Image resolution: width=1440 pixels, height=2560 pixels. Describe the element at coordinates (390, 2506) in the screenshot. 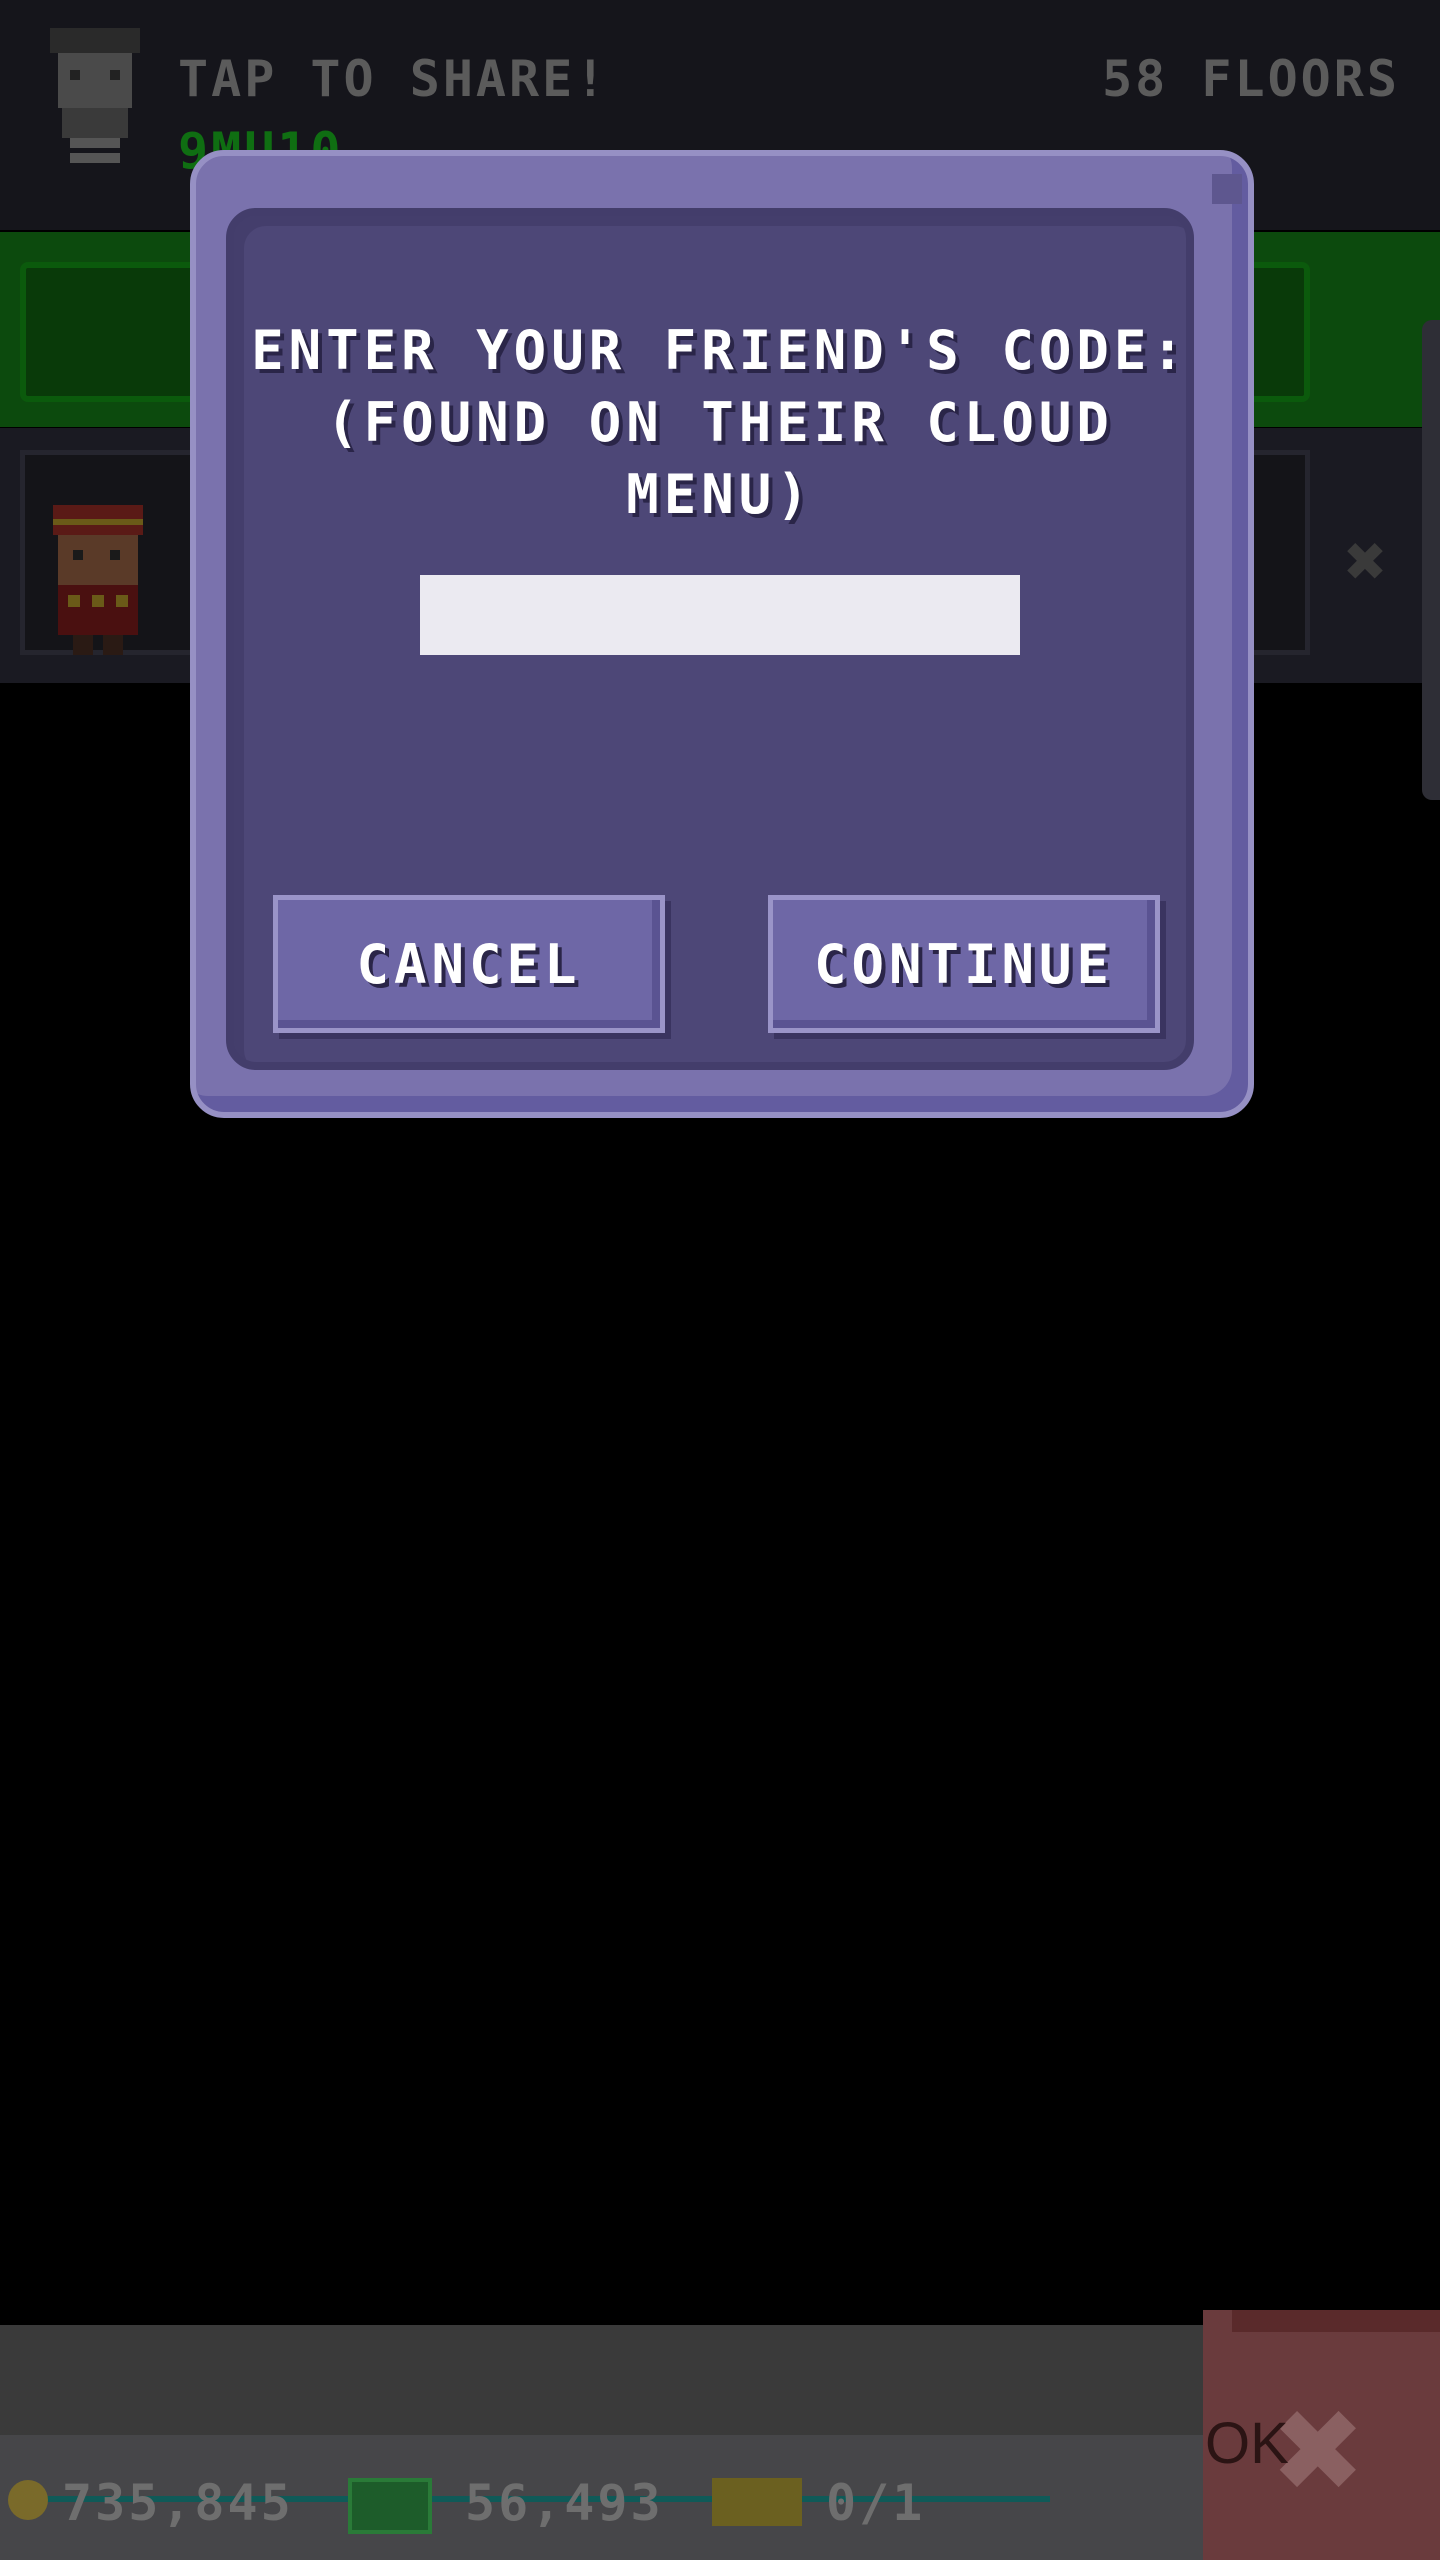

I see `gem-icon` at that location.